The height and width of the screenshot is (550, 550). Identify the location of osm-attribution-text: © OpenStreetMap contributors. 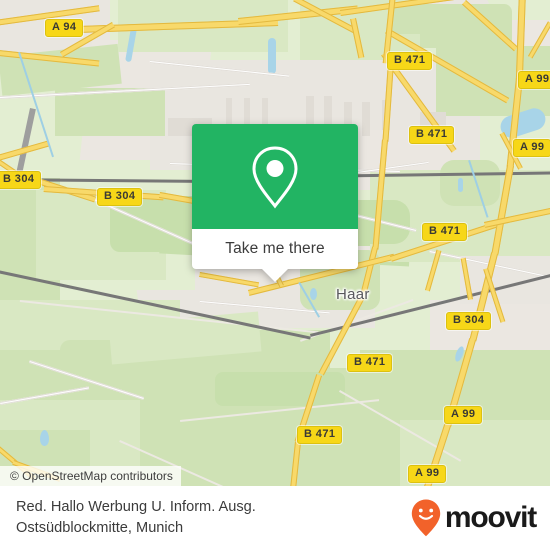
(91, 476).